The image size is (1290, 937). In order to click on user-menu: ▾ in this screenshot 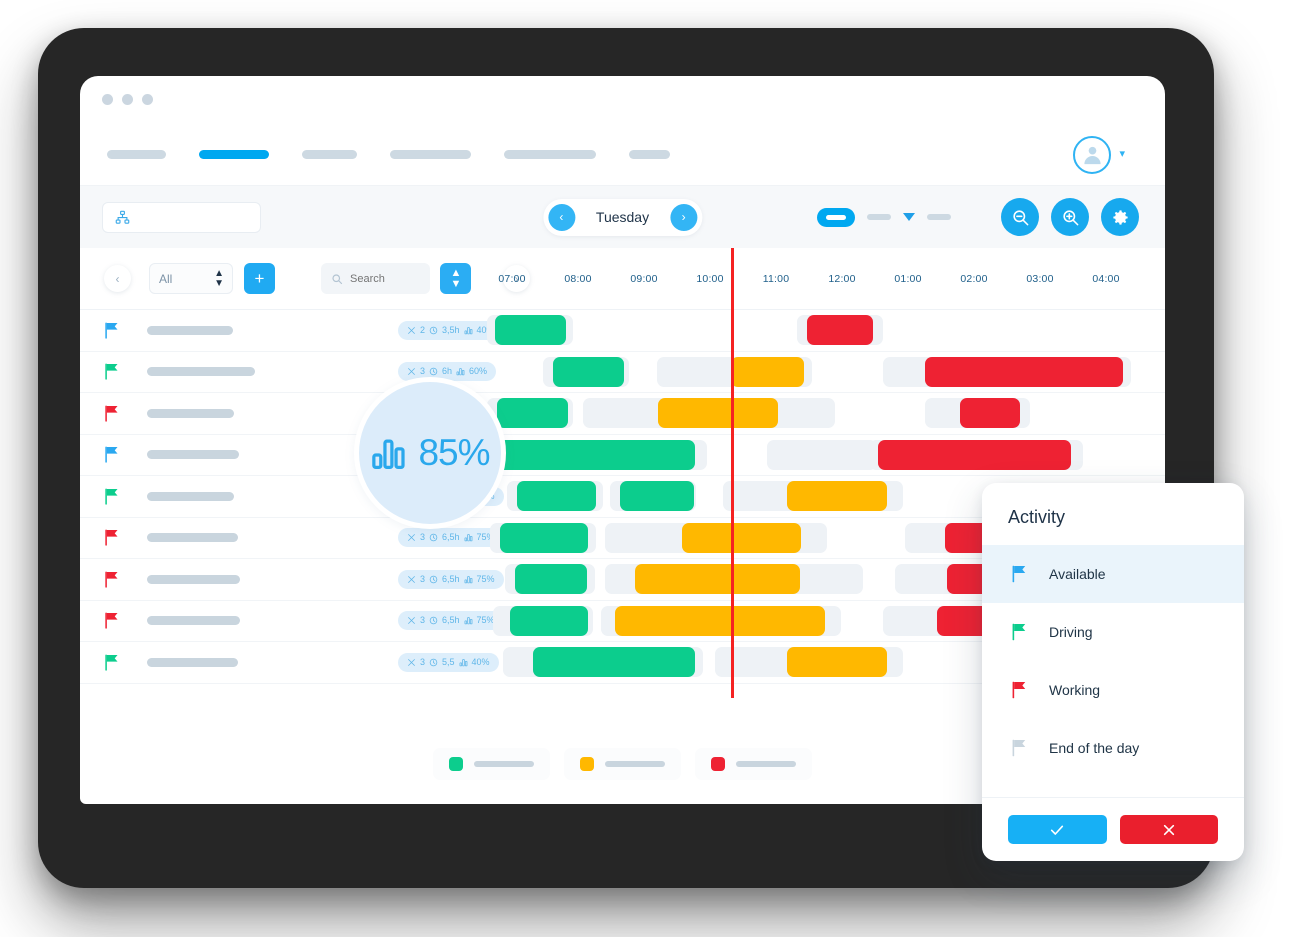, I will do `click(1099, 154)`.